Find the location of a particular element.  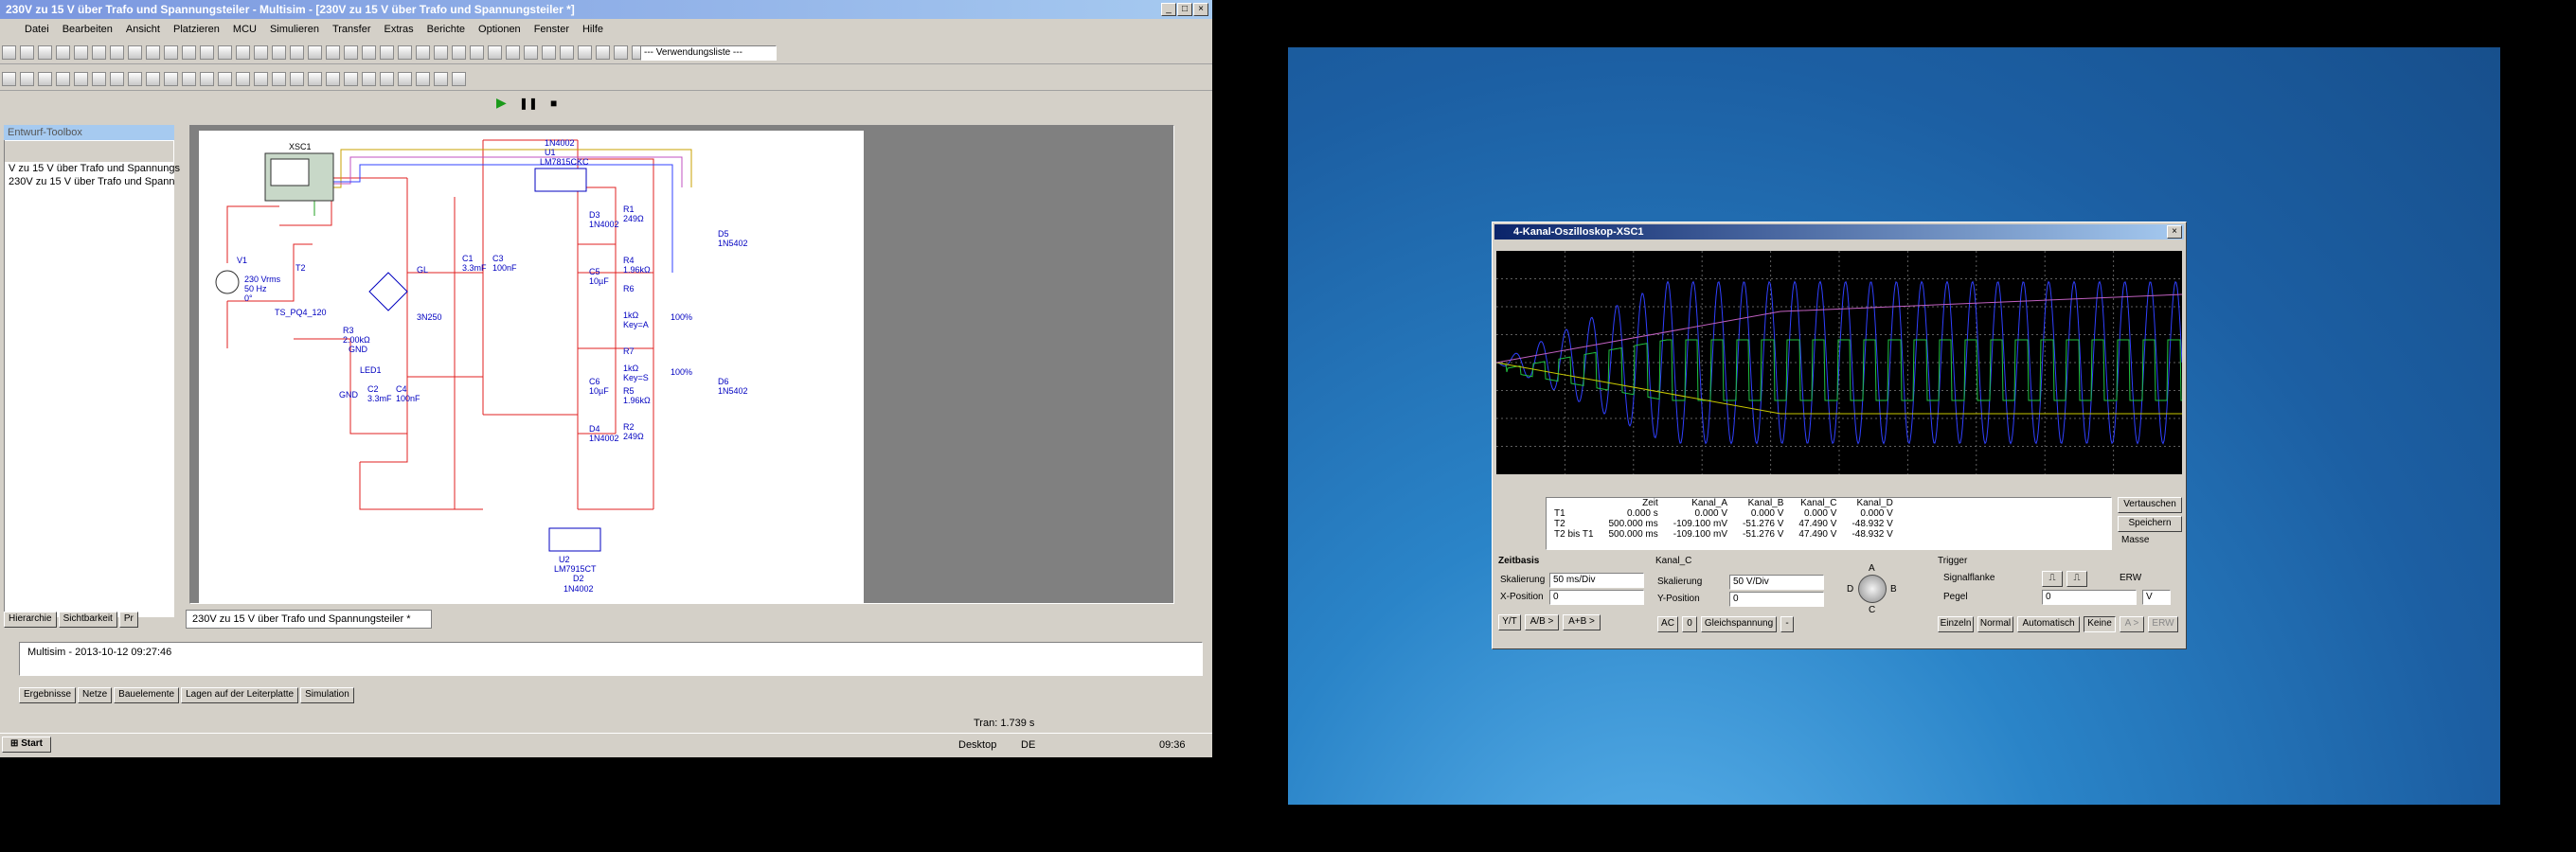

tab-projekt: Pr is located at coordinates (128, 620).